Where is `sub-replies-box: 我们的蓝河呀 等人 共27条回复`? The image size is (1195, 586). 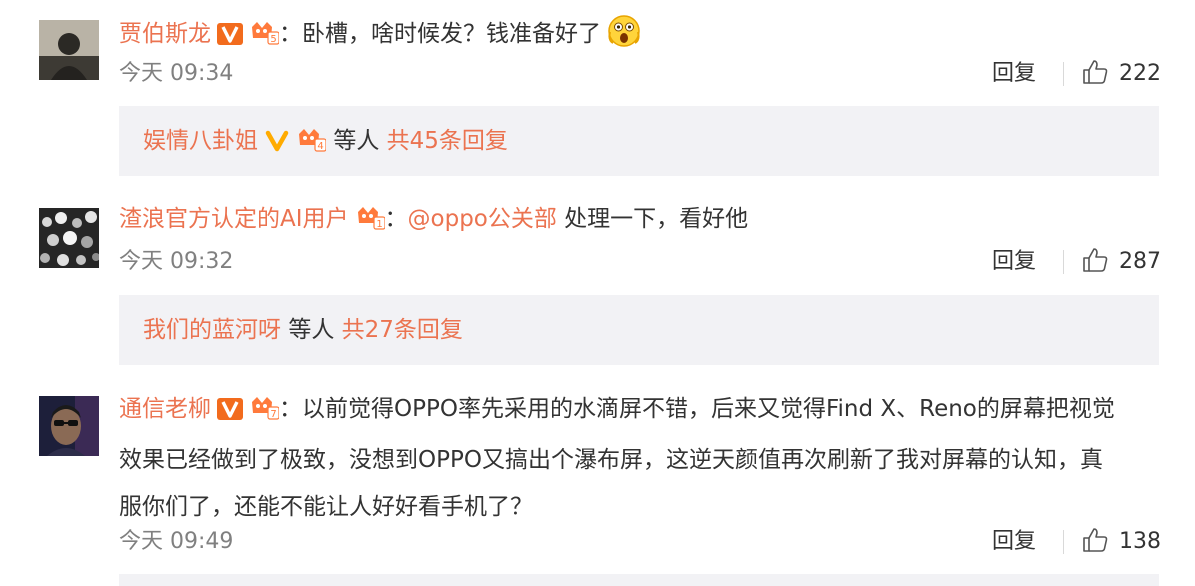 sub-replies-box: 我们的蓝河呀 等人 共27条回复 is located at coordinates (639, 330).